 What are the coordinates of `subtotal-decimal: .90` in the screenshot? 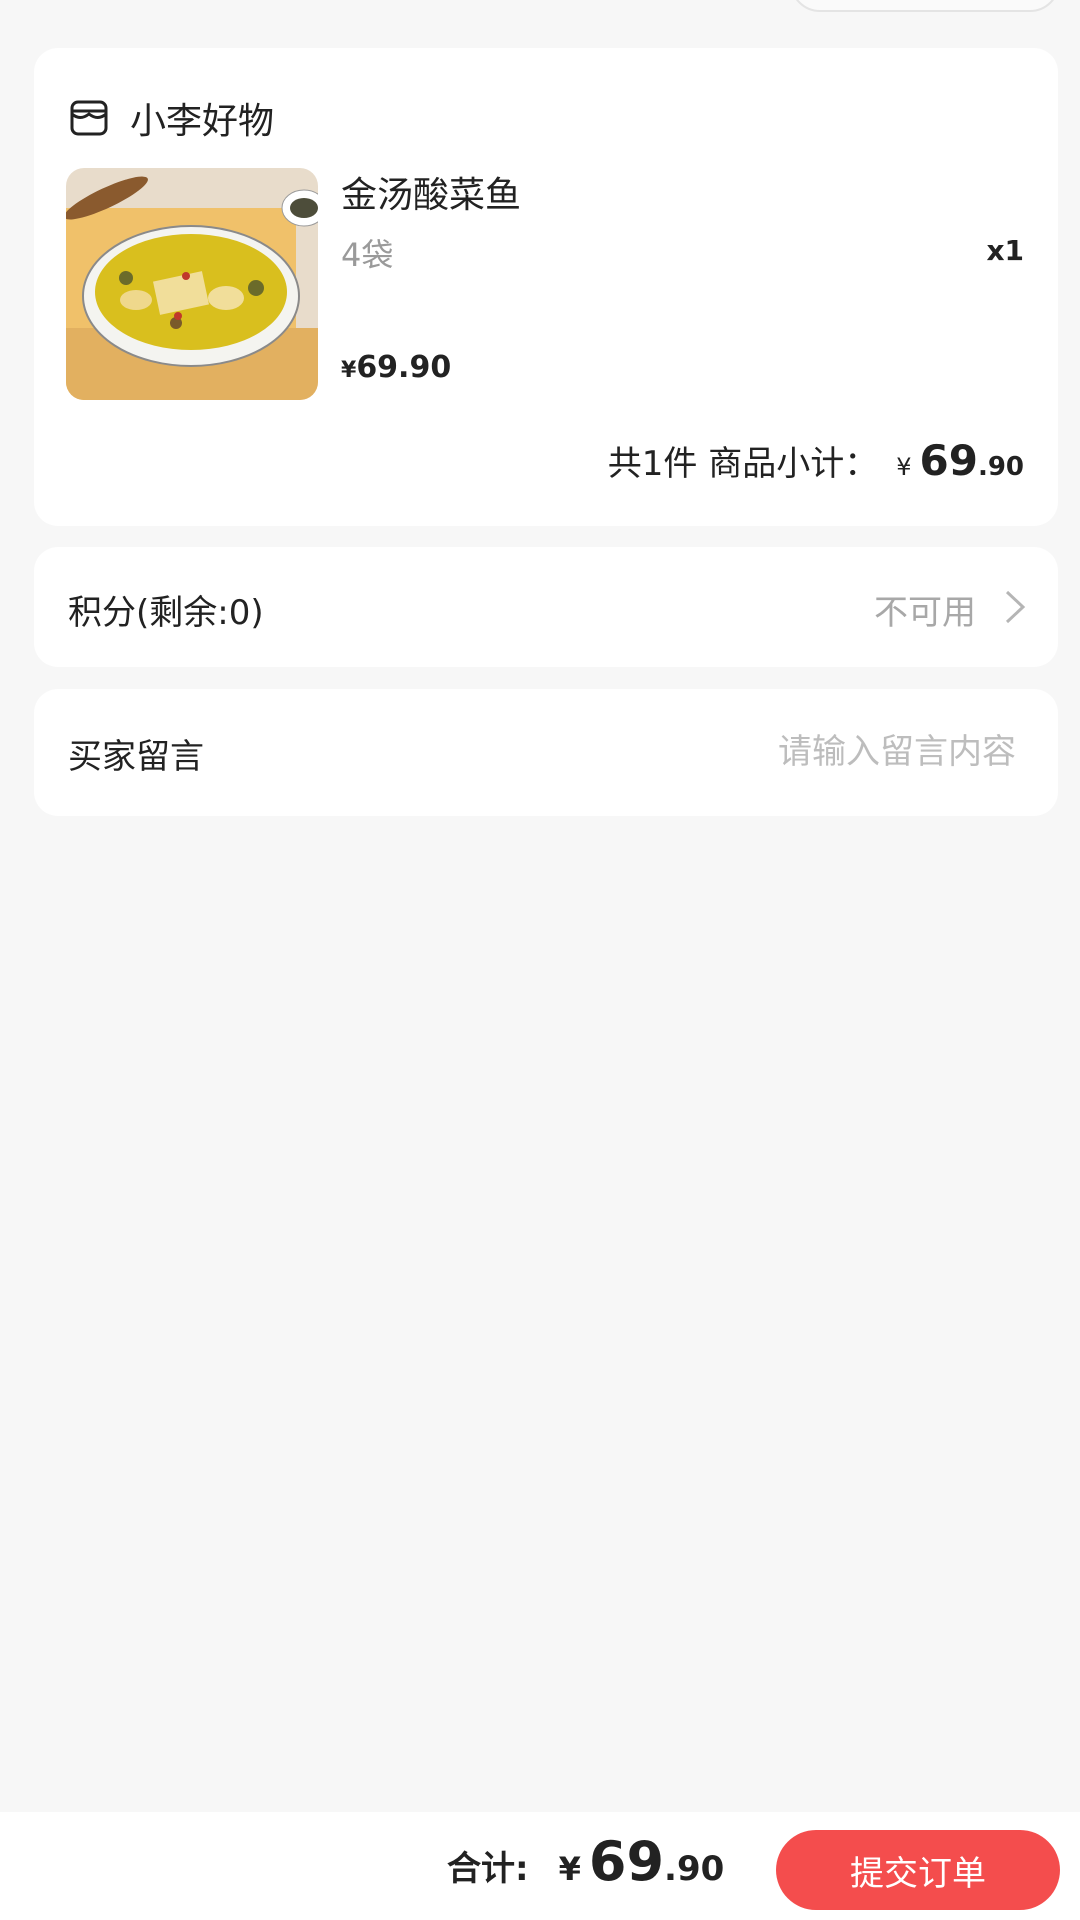 It's located at (1000, 467).